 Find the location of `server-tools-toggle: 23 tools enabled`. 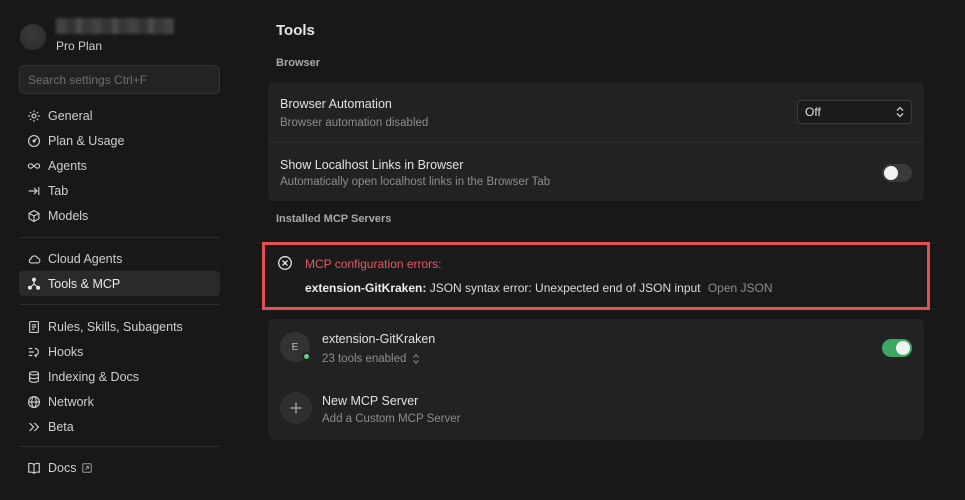

server-tools-toggle: 23 tools enabled is located at coordinates (378, 359).